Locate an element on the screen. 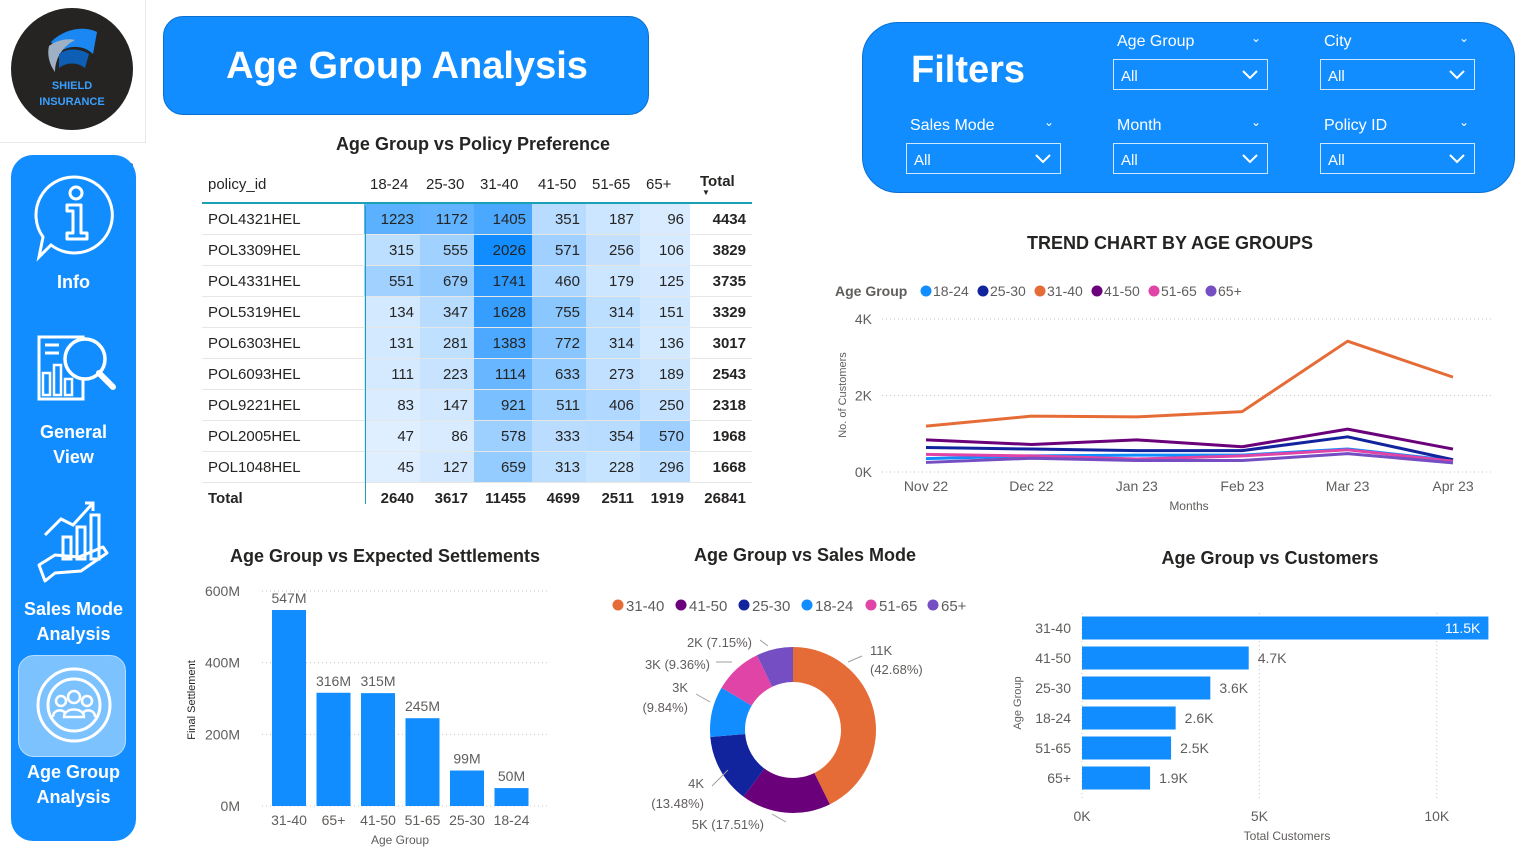 Image resolution: width=1530 pixels, height=854 pixels. matrix-row-total: 2543 is located at coordinates (721, 374).